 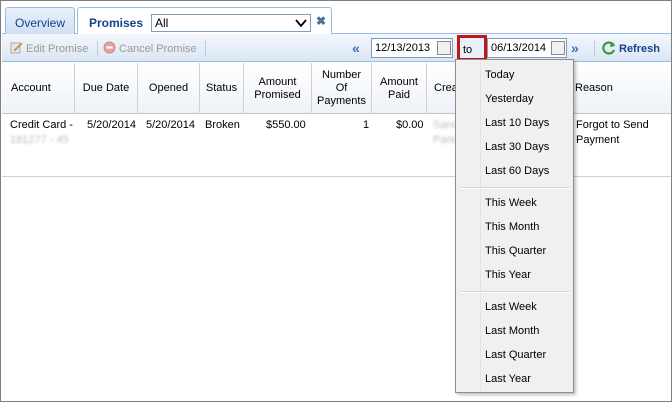 What do you see at coordinates (499, 75) in the screenshot?
I see `menu-item-today: Today` at bounding box center [499, 75].